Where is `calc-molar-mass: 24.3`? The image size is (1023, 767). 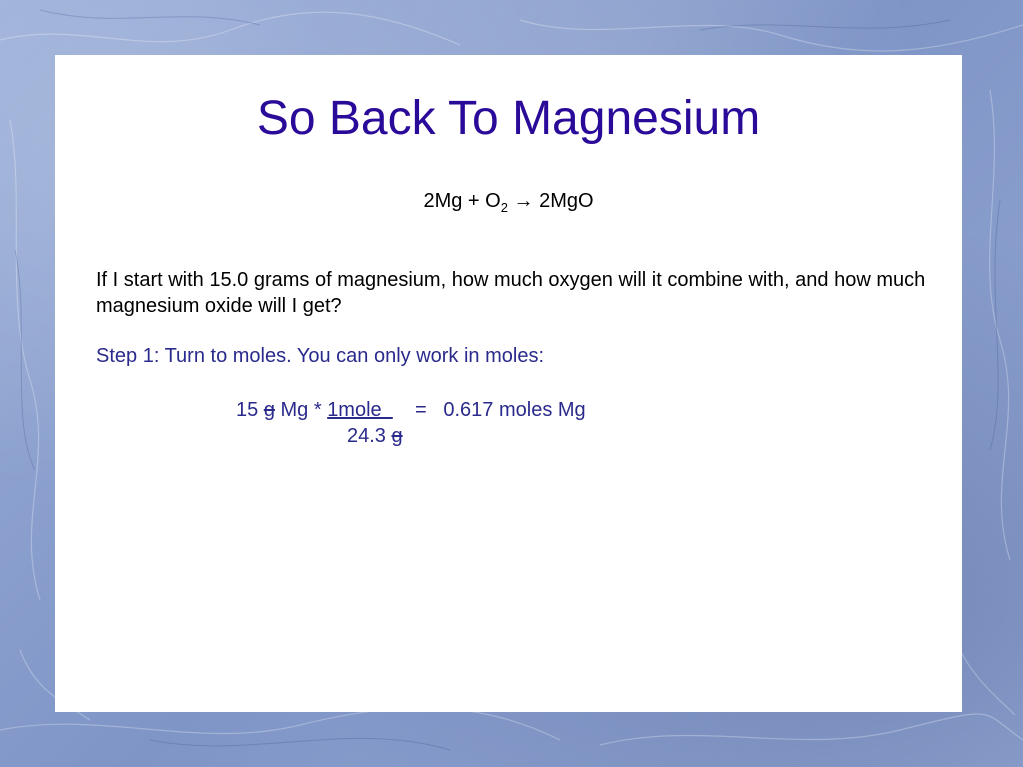
calc-molar-mass: 24.3 is located at coordinates (369, 436).